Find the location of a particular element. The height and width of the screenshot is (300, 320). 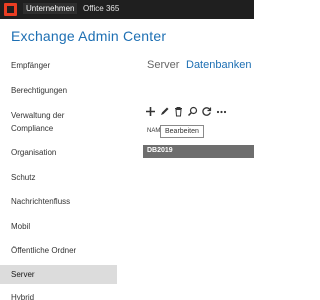

table-row: DB2019 is located at coordinates (198, 151).